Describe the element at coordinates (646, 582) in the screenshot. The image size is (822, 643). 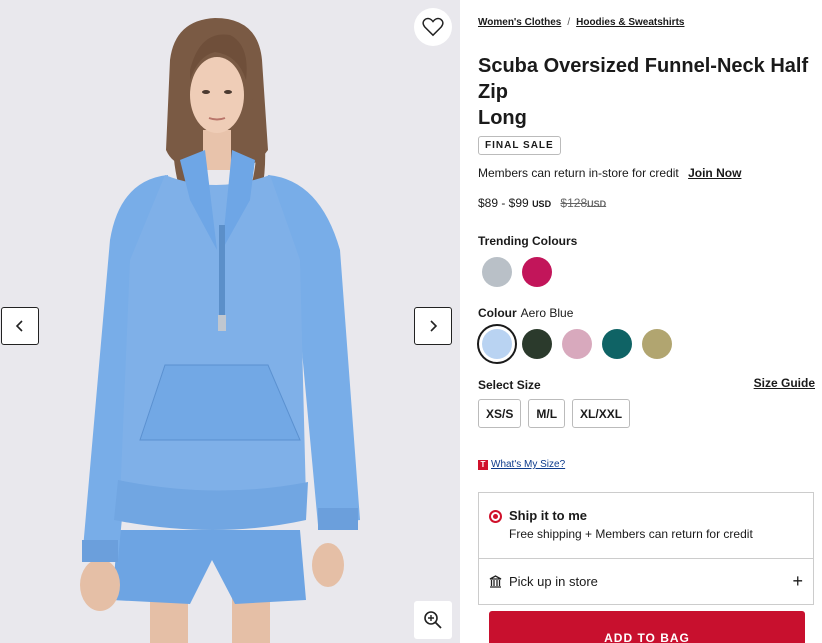
I see `pickup-in-store-option: Pick up in store +` at that location.